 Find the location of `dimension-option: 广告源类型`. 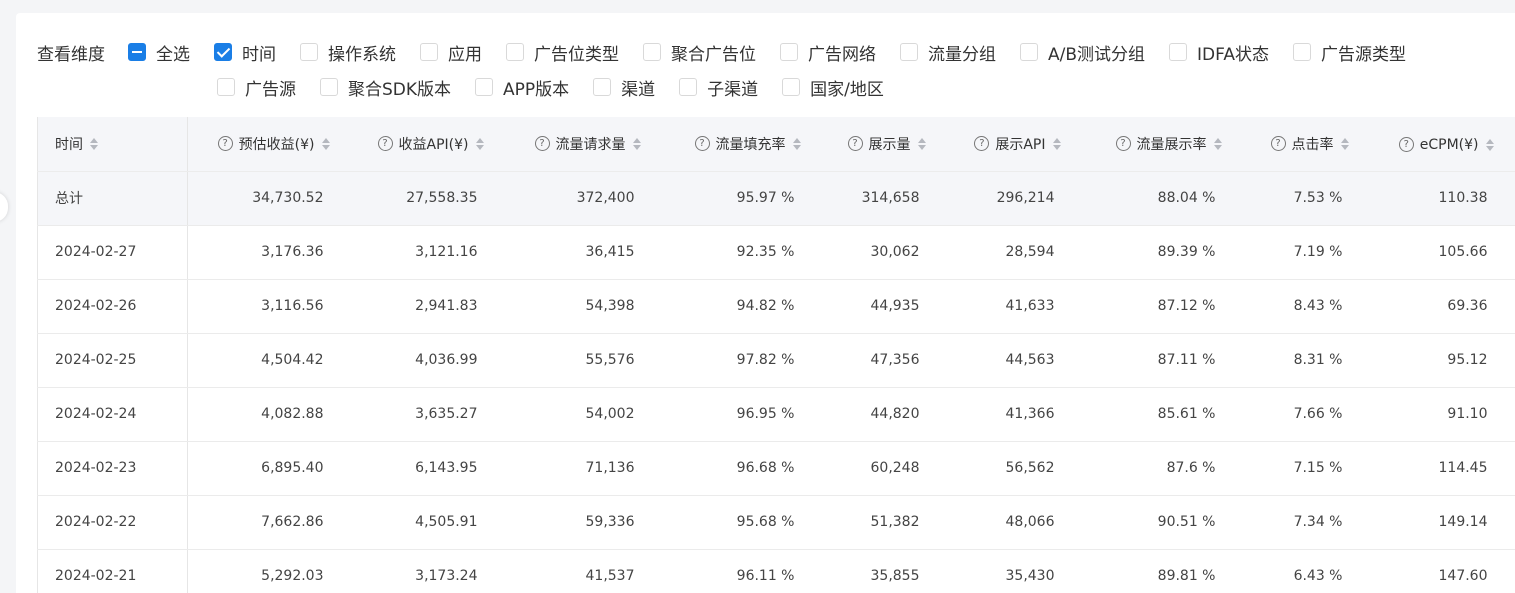

dimension-option: 广告源类型 is located at coordinates (1349, 52).